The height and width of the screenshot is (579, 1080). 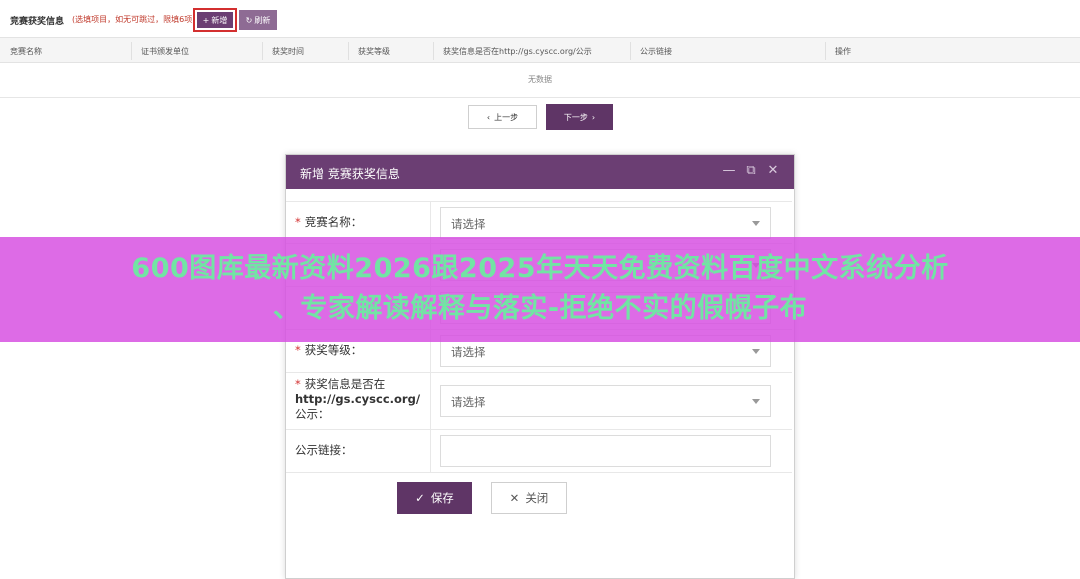 What do you see at coordinates (165, 51) in the screenshot?
I see `column-header-issuer: 证书颁发单位` at bounding box center [165, 51].